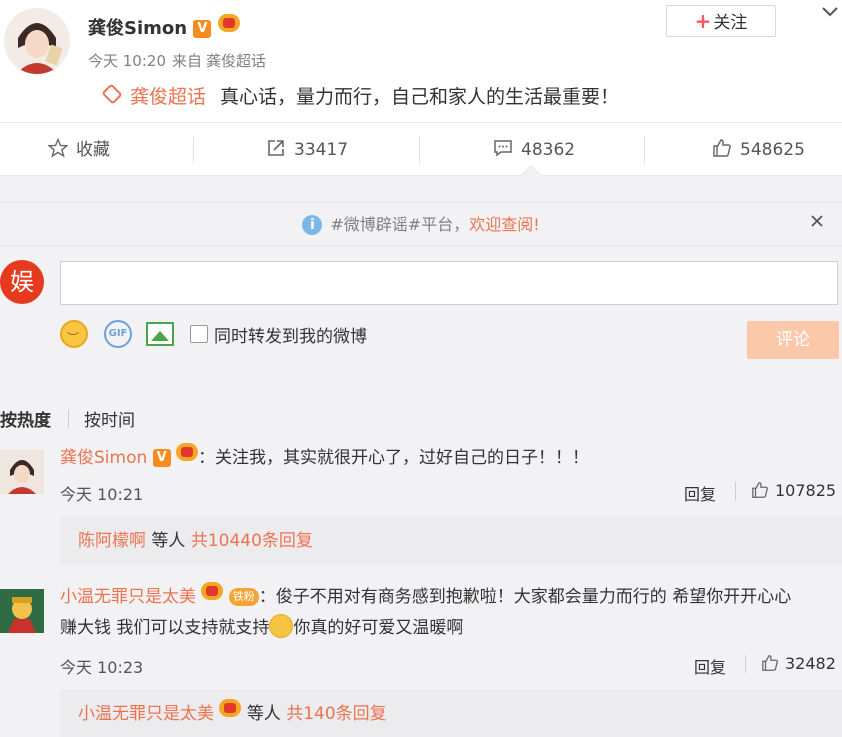 The width and height of the screenshot is (842, 737). Describe the element at coordinates (160, 334) in the screenshot. I see `image-icon` at that location.